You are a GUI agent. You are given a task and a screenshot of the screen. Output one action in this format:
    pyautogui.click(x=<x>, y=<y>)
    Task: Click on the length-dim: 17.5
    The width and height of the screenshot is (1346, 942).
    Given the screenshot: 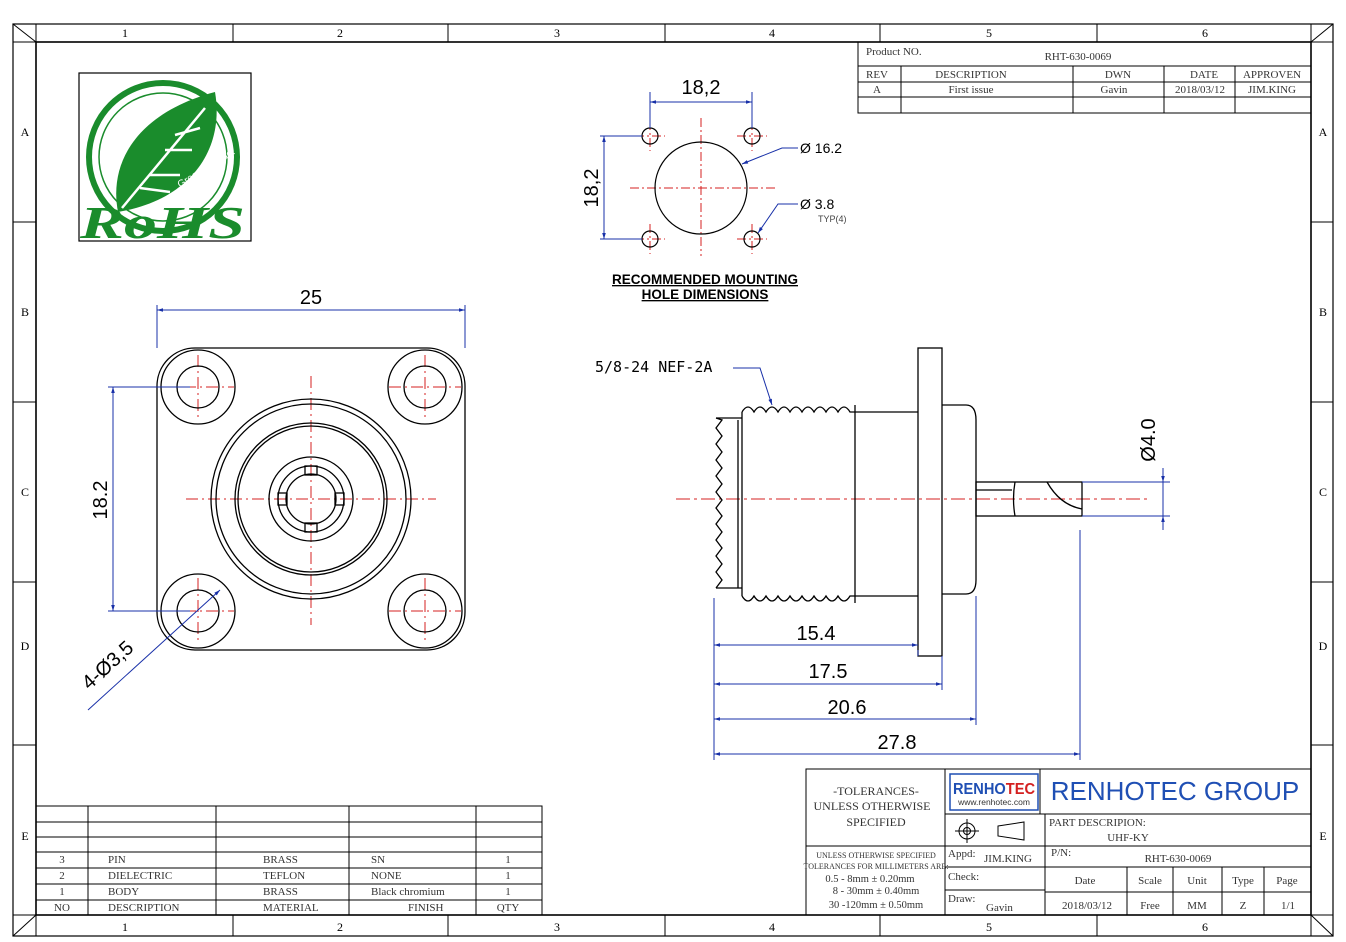 What is the action you would take?
    pyautogui.click(x=828, y=672)
    